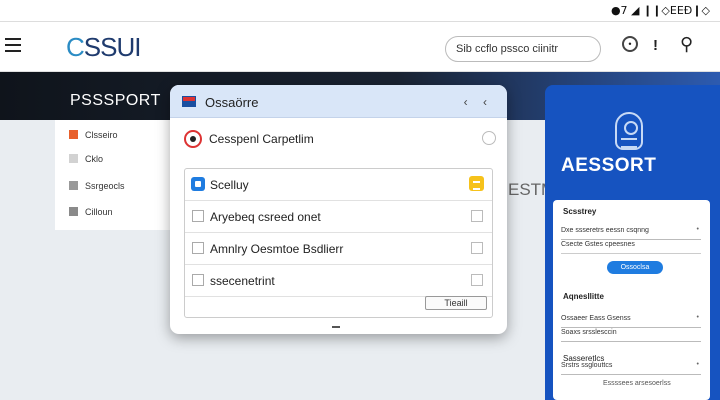 This screenshot has height=400, width=720. I want to click on list-item-label: Amnlry Oesmtoe Bsdlierr, so click(277, 249).